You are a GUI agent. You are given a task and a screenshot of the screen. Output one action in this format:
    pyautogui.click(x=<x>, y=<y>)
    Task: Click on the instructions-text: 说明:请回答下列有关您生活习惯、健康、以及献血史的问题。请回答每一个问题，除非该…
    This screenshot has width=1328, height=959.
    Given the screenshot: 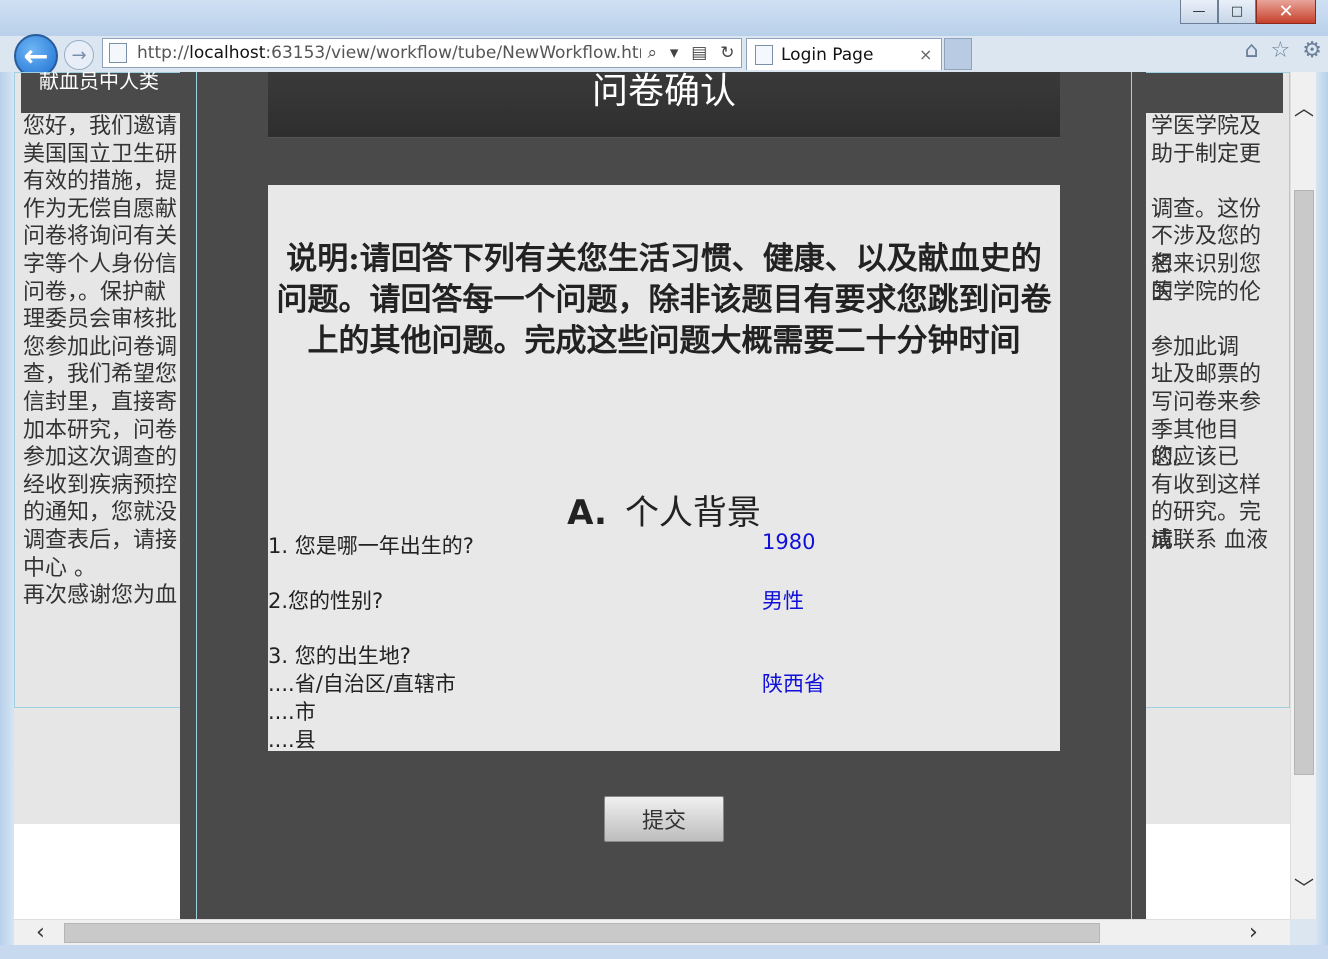 What is the action you would take?
    pyautogui.click(x=664, y=300)
    